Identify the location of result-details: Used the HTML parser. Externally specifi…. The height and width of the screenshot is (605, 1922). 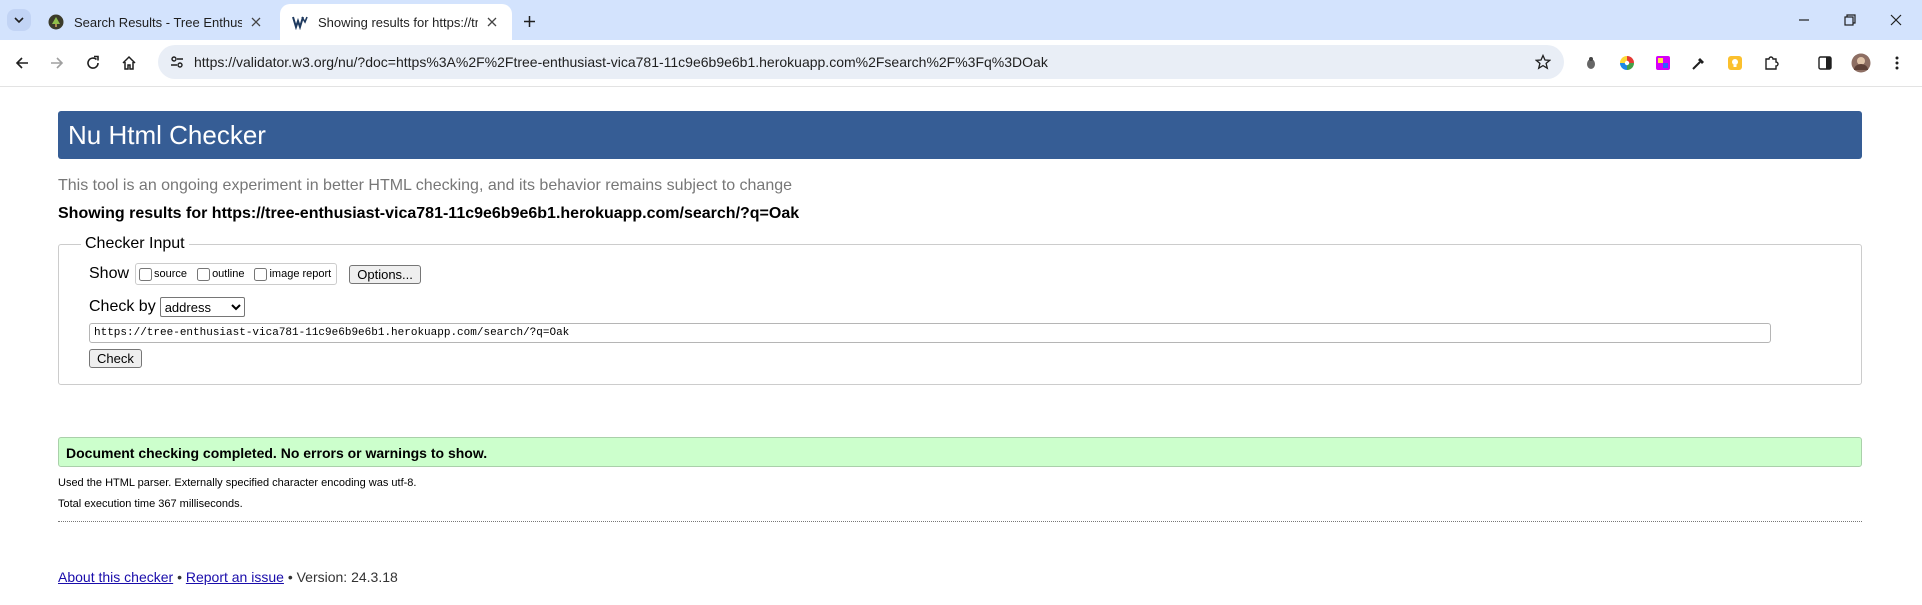
(960, 494).